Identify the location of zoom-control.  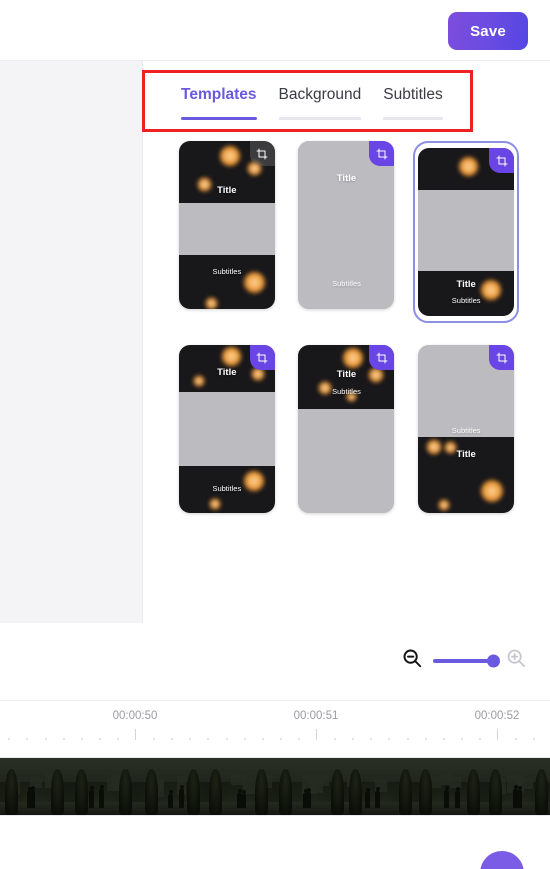
(464, 660).